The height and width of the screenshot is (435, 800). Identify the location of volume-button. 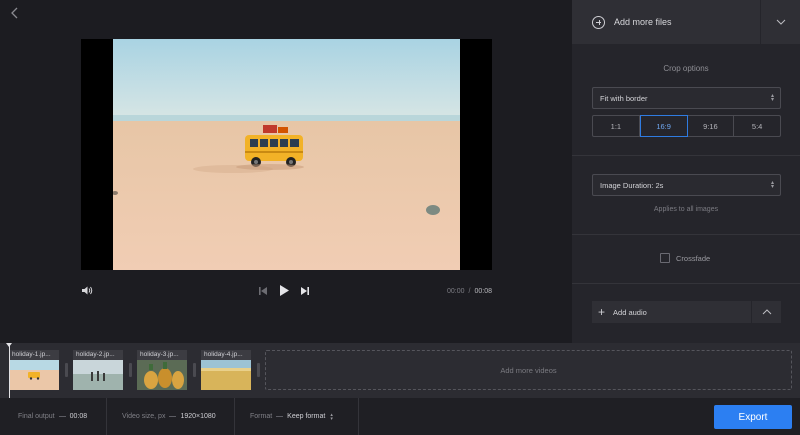
(87, 291).